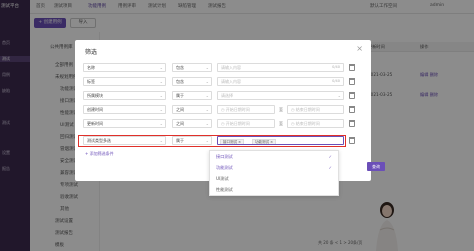  What do you see at coordinates (192, 95) in the screenshot?
I see `operator-select: 属于 ⌄` at bounding box center [192, 95].